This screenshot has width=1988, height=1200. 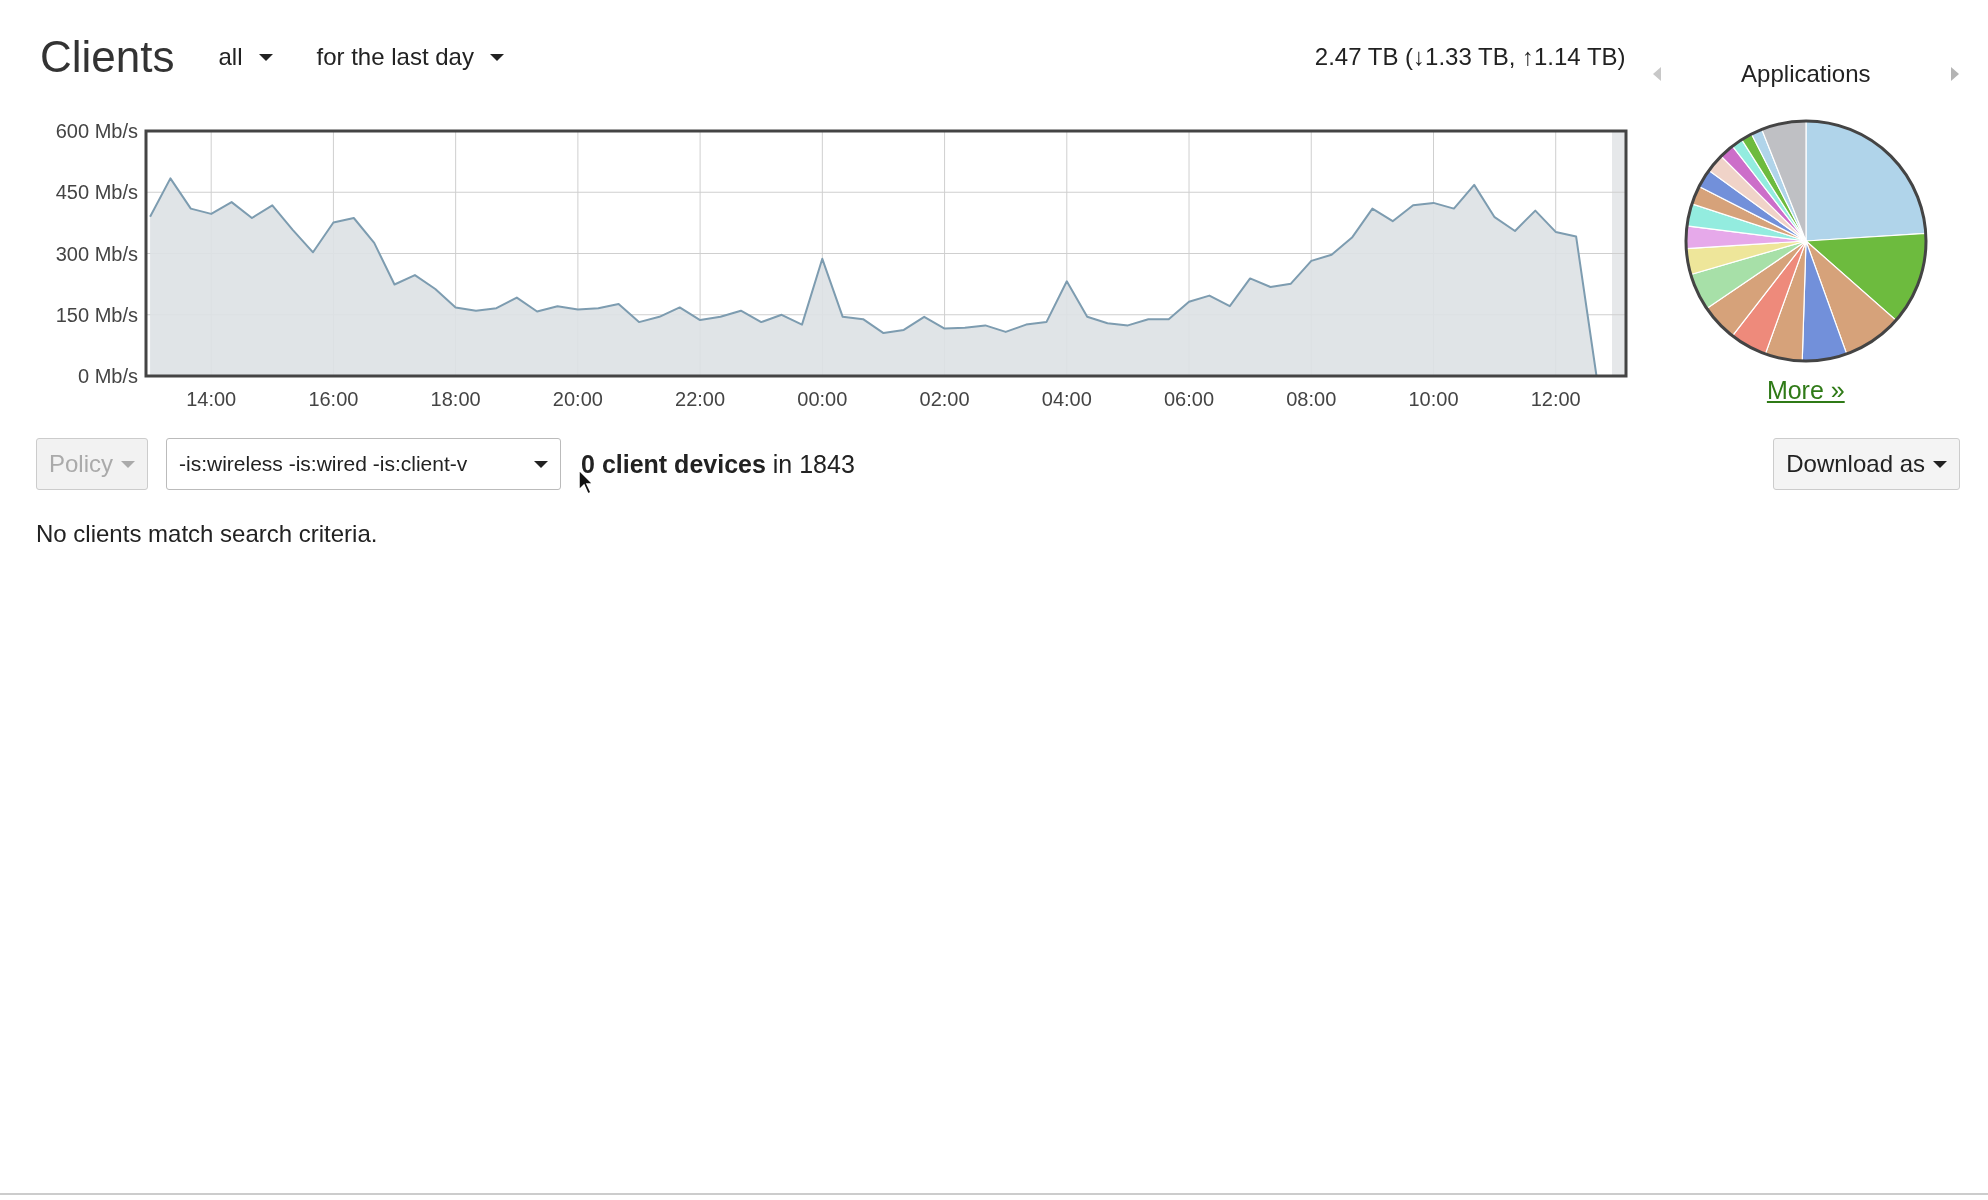 I want to click on x-axis-label: 00:00, so click(x=822, y=399).